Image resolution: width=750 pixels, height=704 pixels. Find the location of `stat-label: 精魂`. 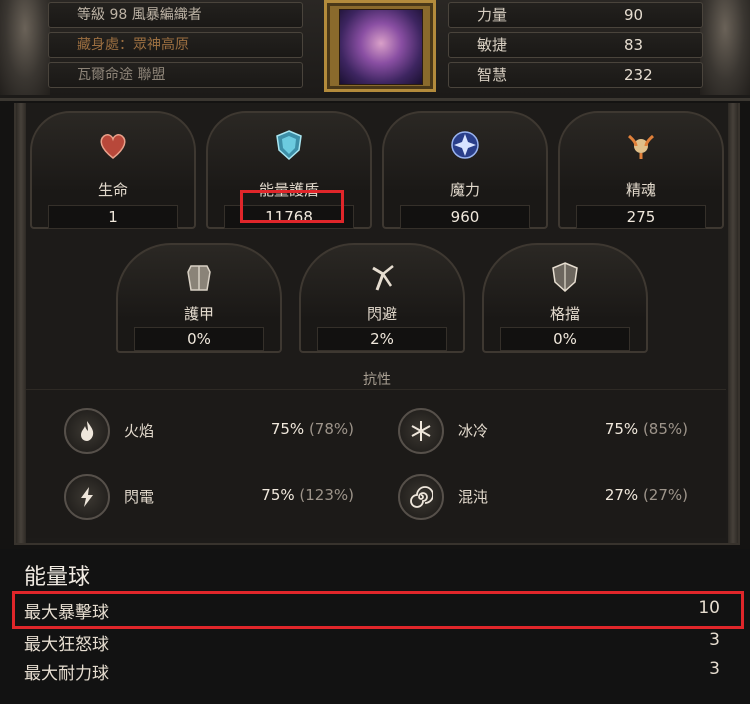

stat-label: 精魂 is located at coordinates (640, 190).